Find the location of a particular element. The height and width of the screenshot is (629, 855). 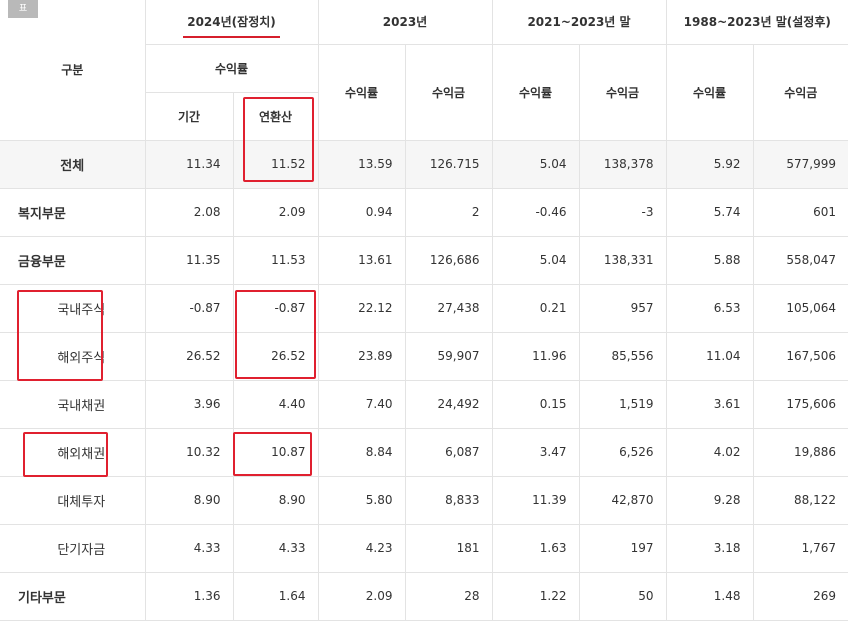

cell: 3.61 is located at coordinates (709, 404).